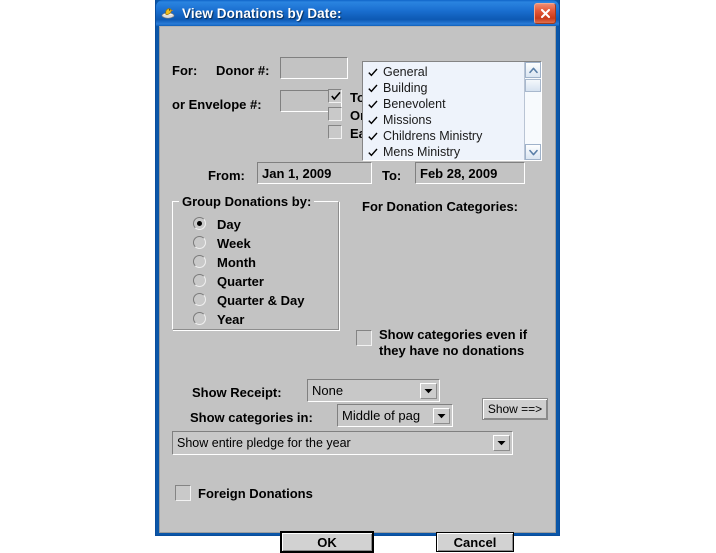  I want to click on radio-week, so click(199, 242).